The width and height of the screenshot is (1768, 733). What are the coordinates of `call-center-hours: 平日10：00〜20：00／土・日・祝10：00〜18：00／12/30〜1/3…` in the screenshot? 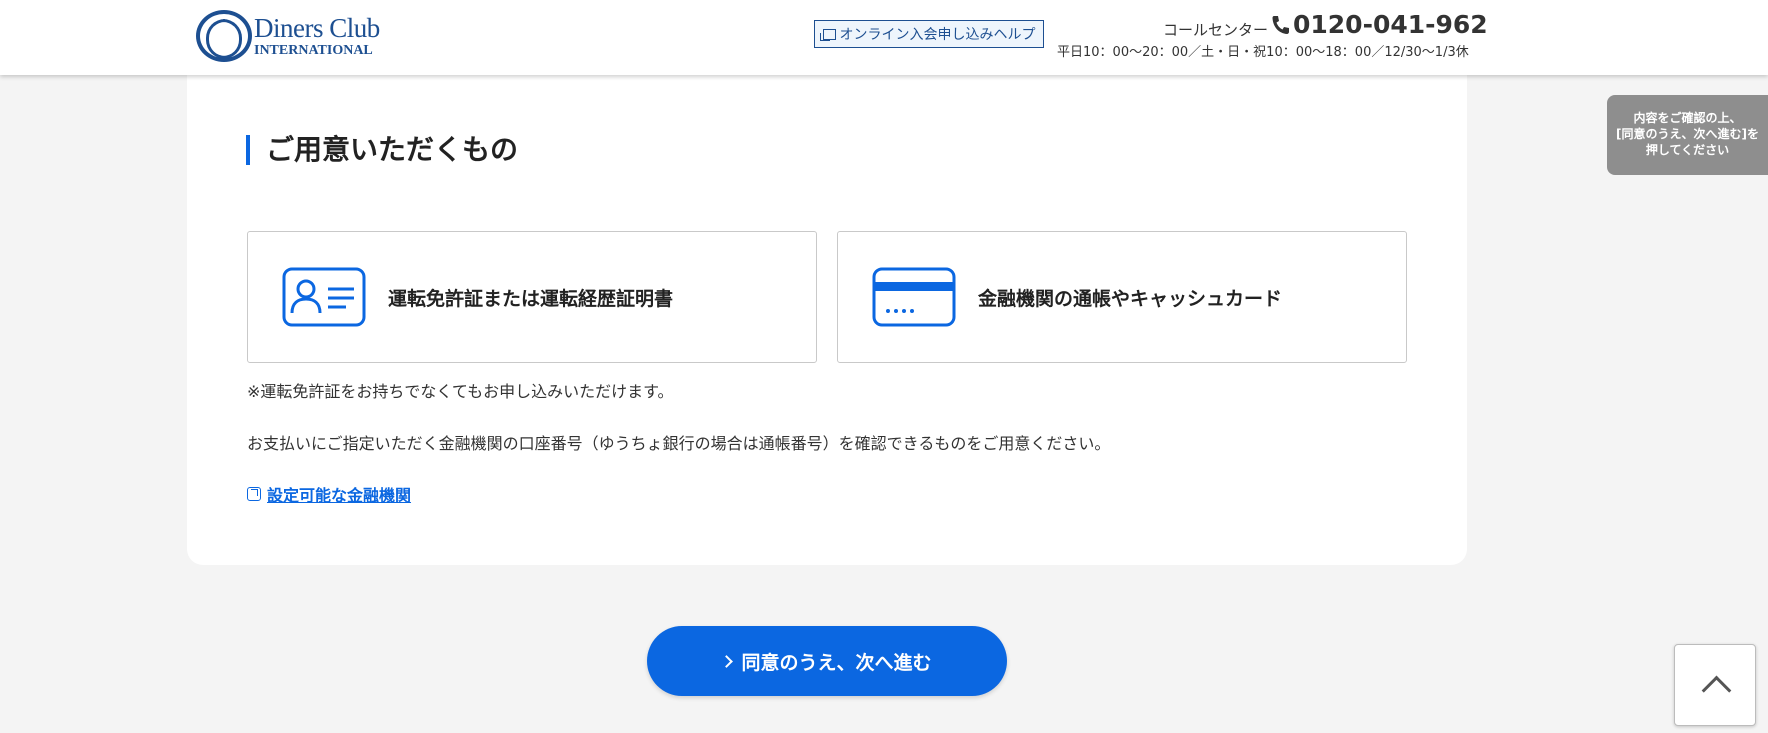 It's located at (1263, 52).